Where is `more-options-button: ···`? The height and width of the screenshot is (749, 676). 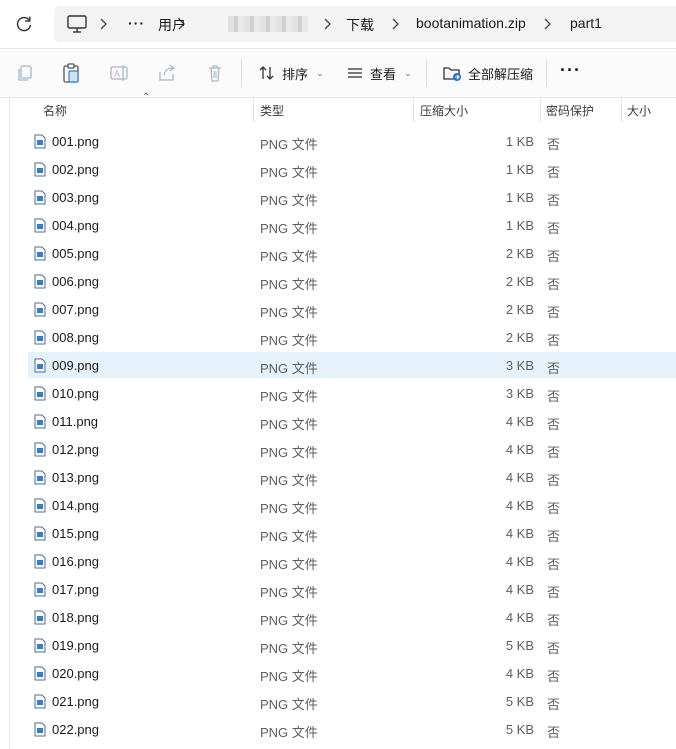
more-options-button: ··· is located at coordinates (570, 70).